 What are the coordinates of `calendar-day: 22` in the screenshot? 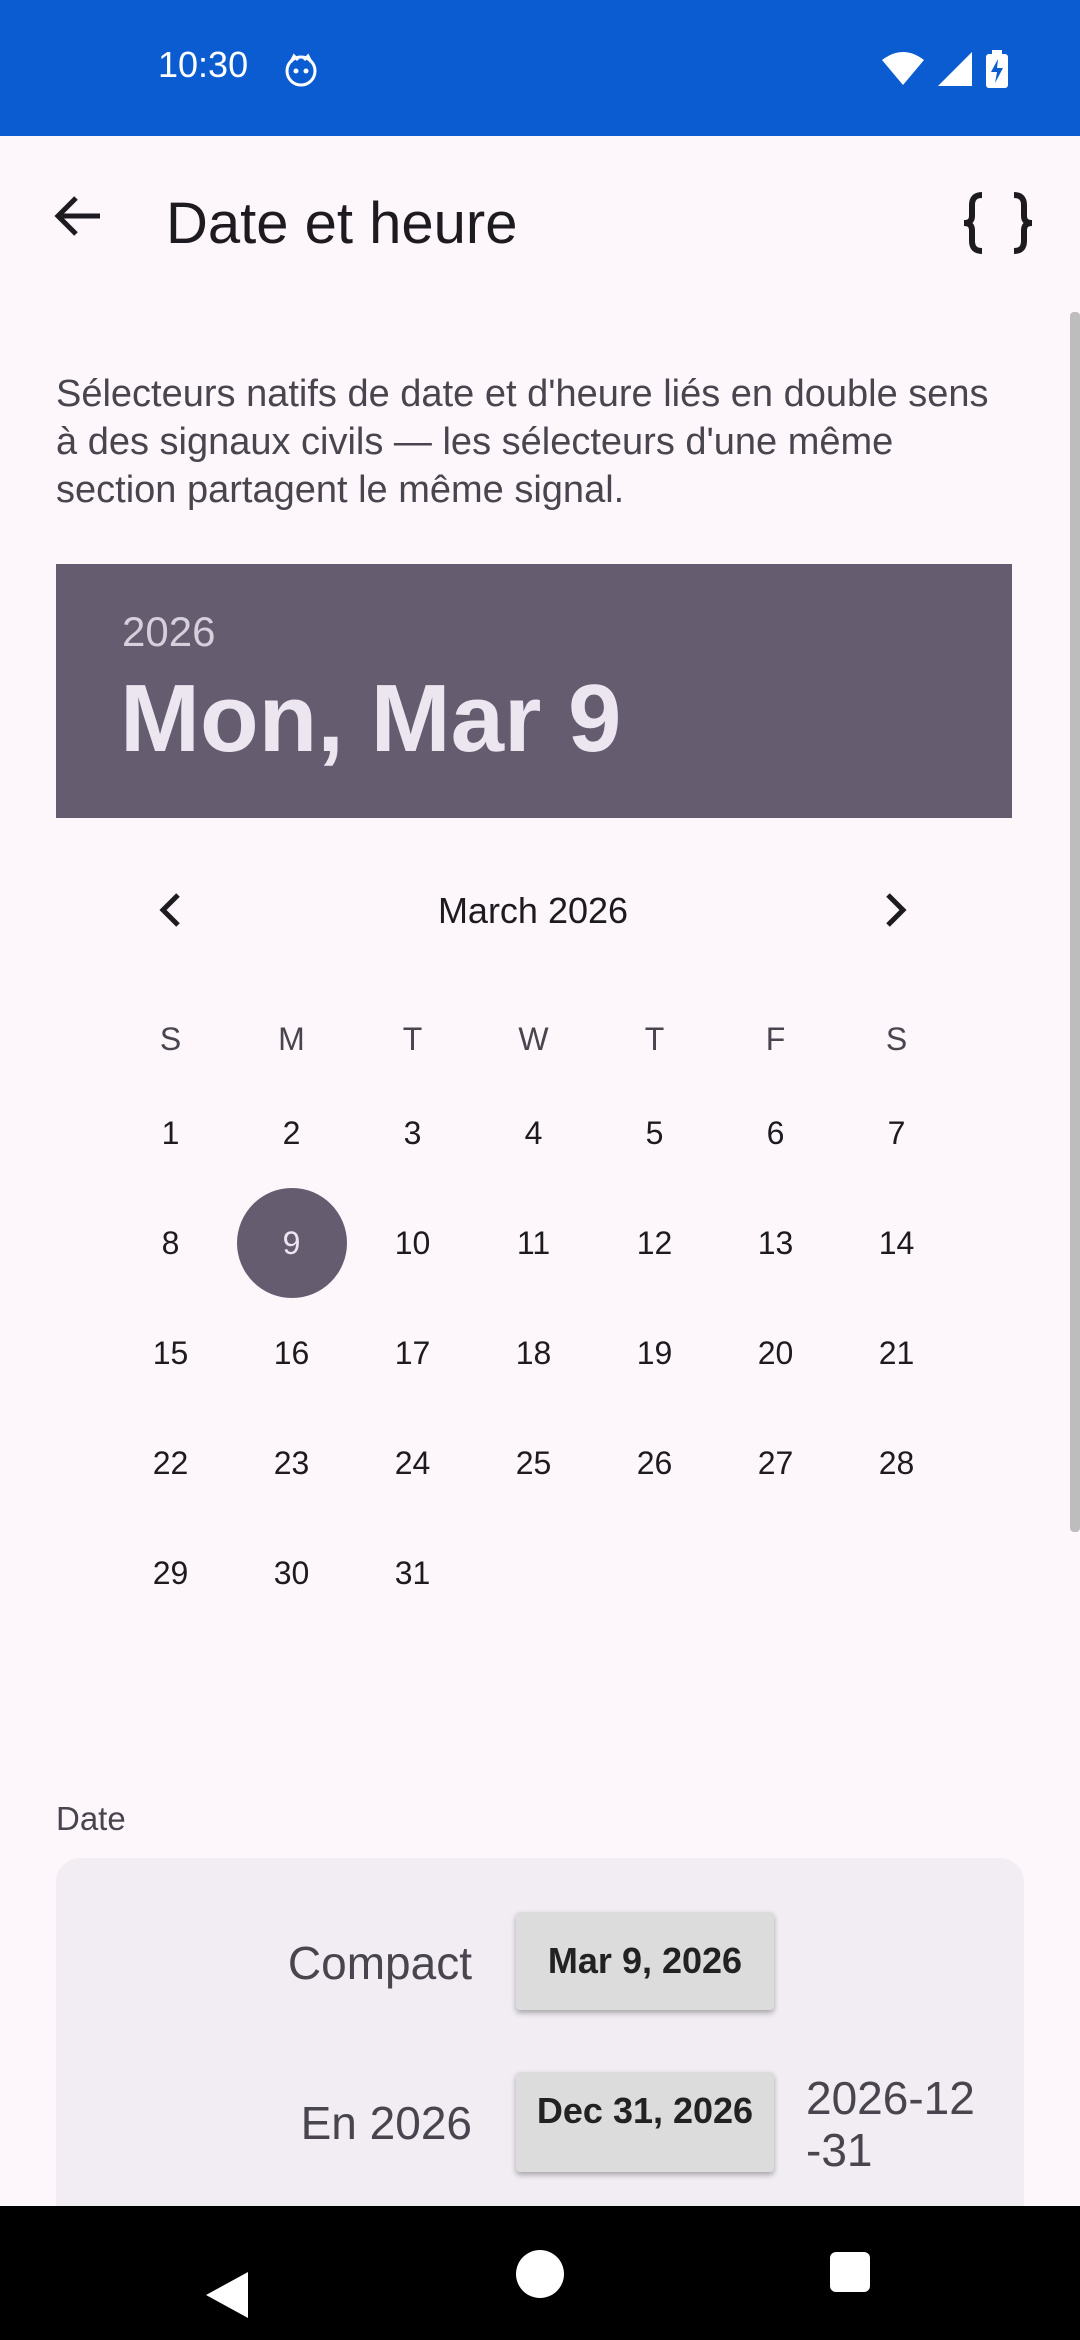 It's located at (170, 1463).